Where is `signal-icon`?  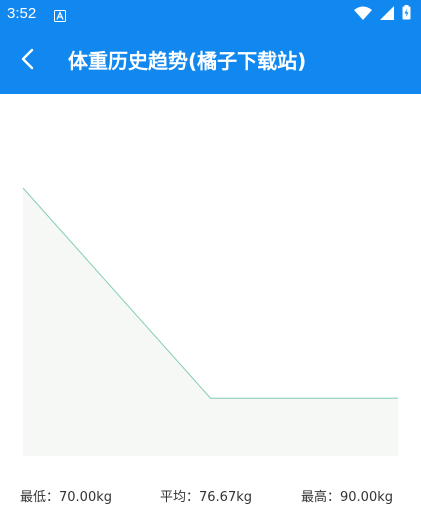
signal-icon is located at coordinates (387, 14).